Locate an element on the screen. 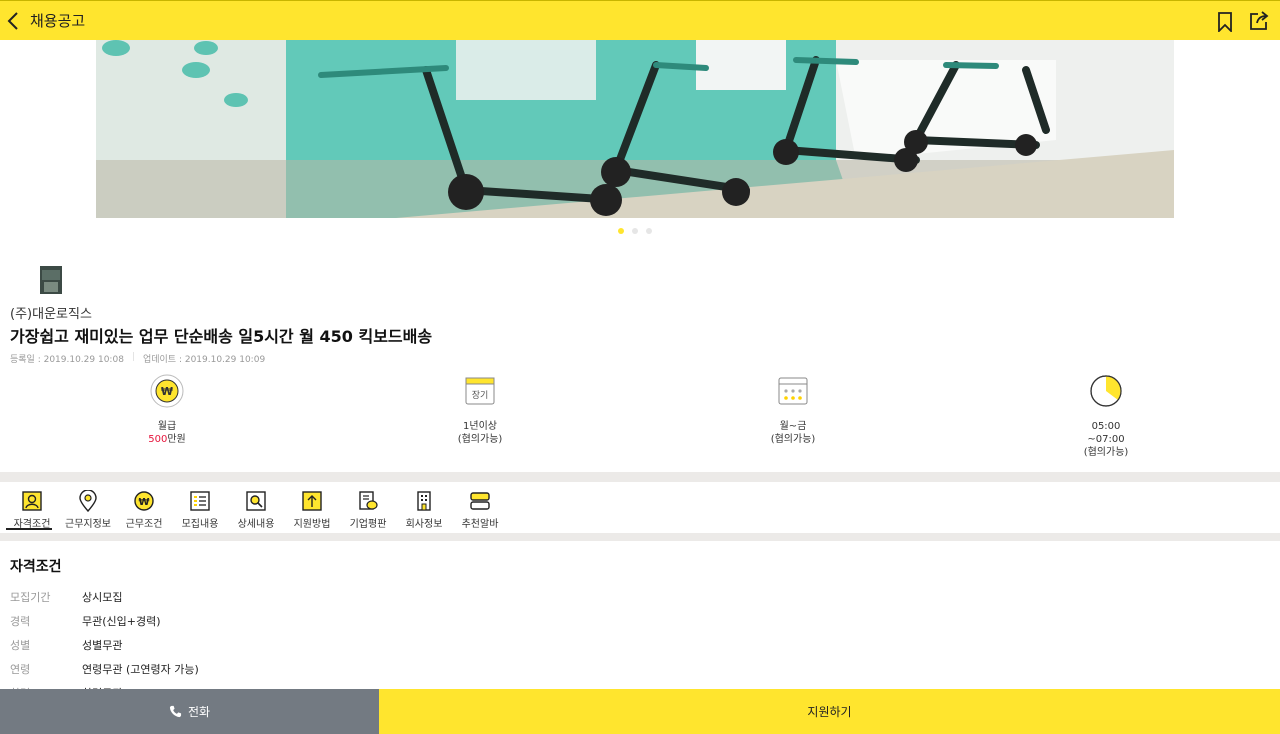 The width and height of the screenshot is (1280, 734). condition-value: 성별무관 is located at coordinates (102, 645).